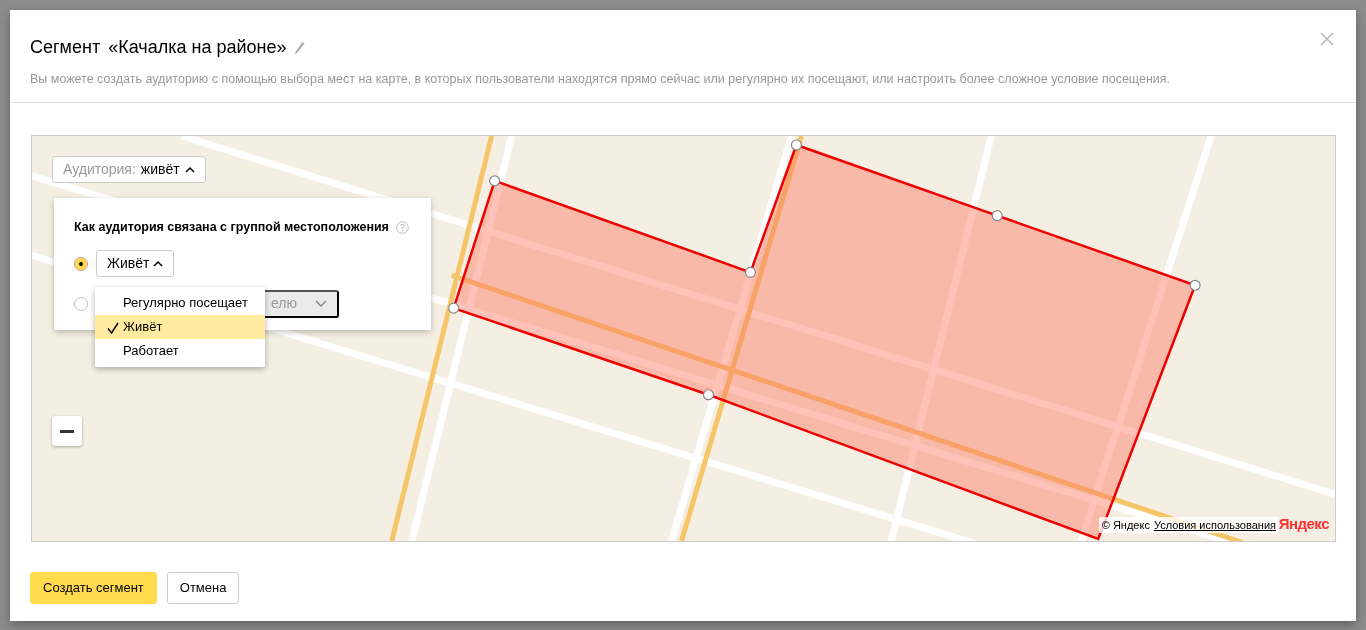 The width and height of the screenshot is (1366, 630). What do you see at coordinates (203, 588) in the screenshot?
I see `cancel-button: Отмена` at bounding box center [203, 588].